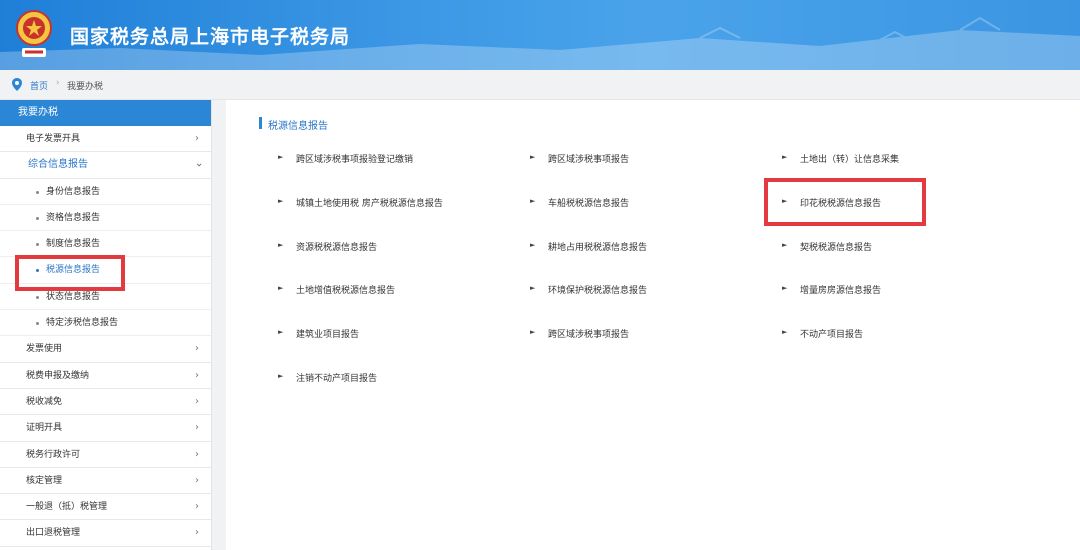 Image resolution: width=1080 pixels, height=550 pixels. I want to click on sidebar-item-refund: 一般退（抵）税管理 ›, so click(105, 507).